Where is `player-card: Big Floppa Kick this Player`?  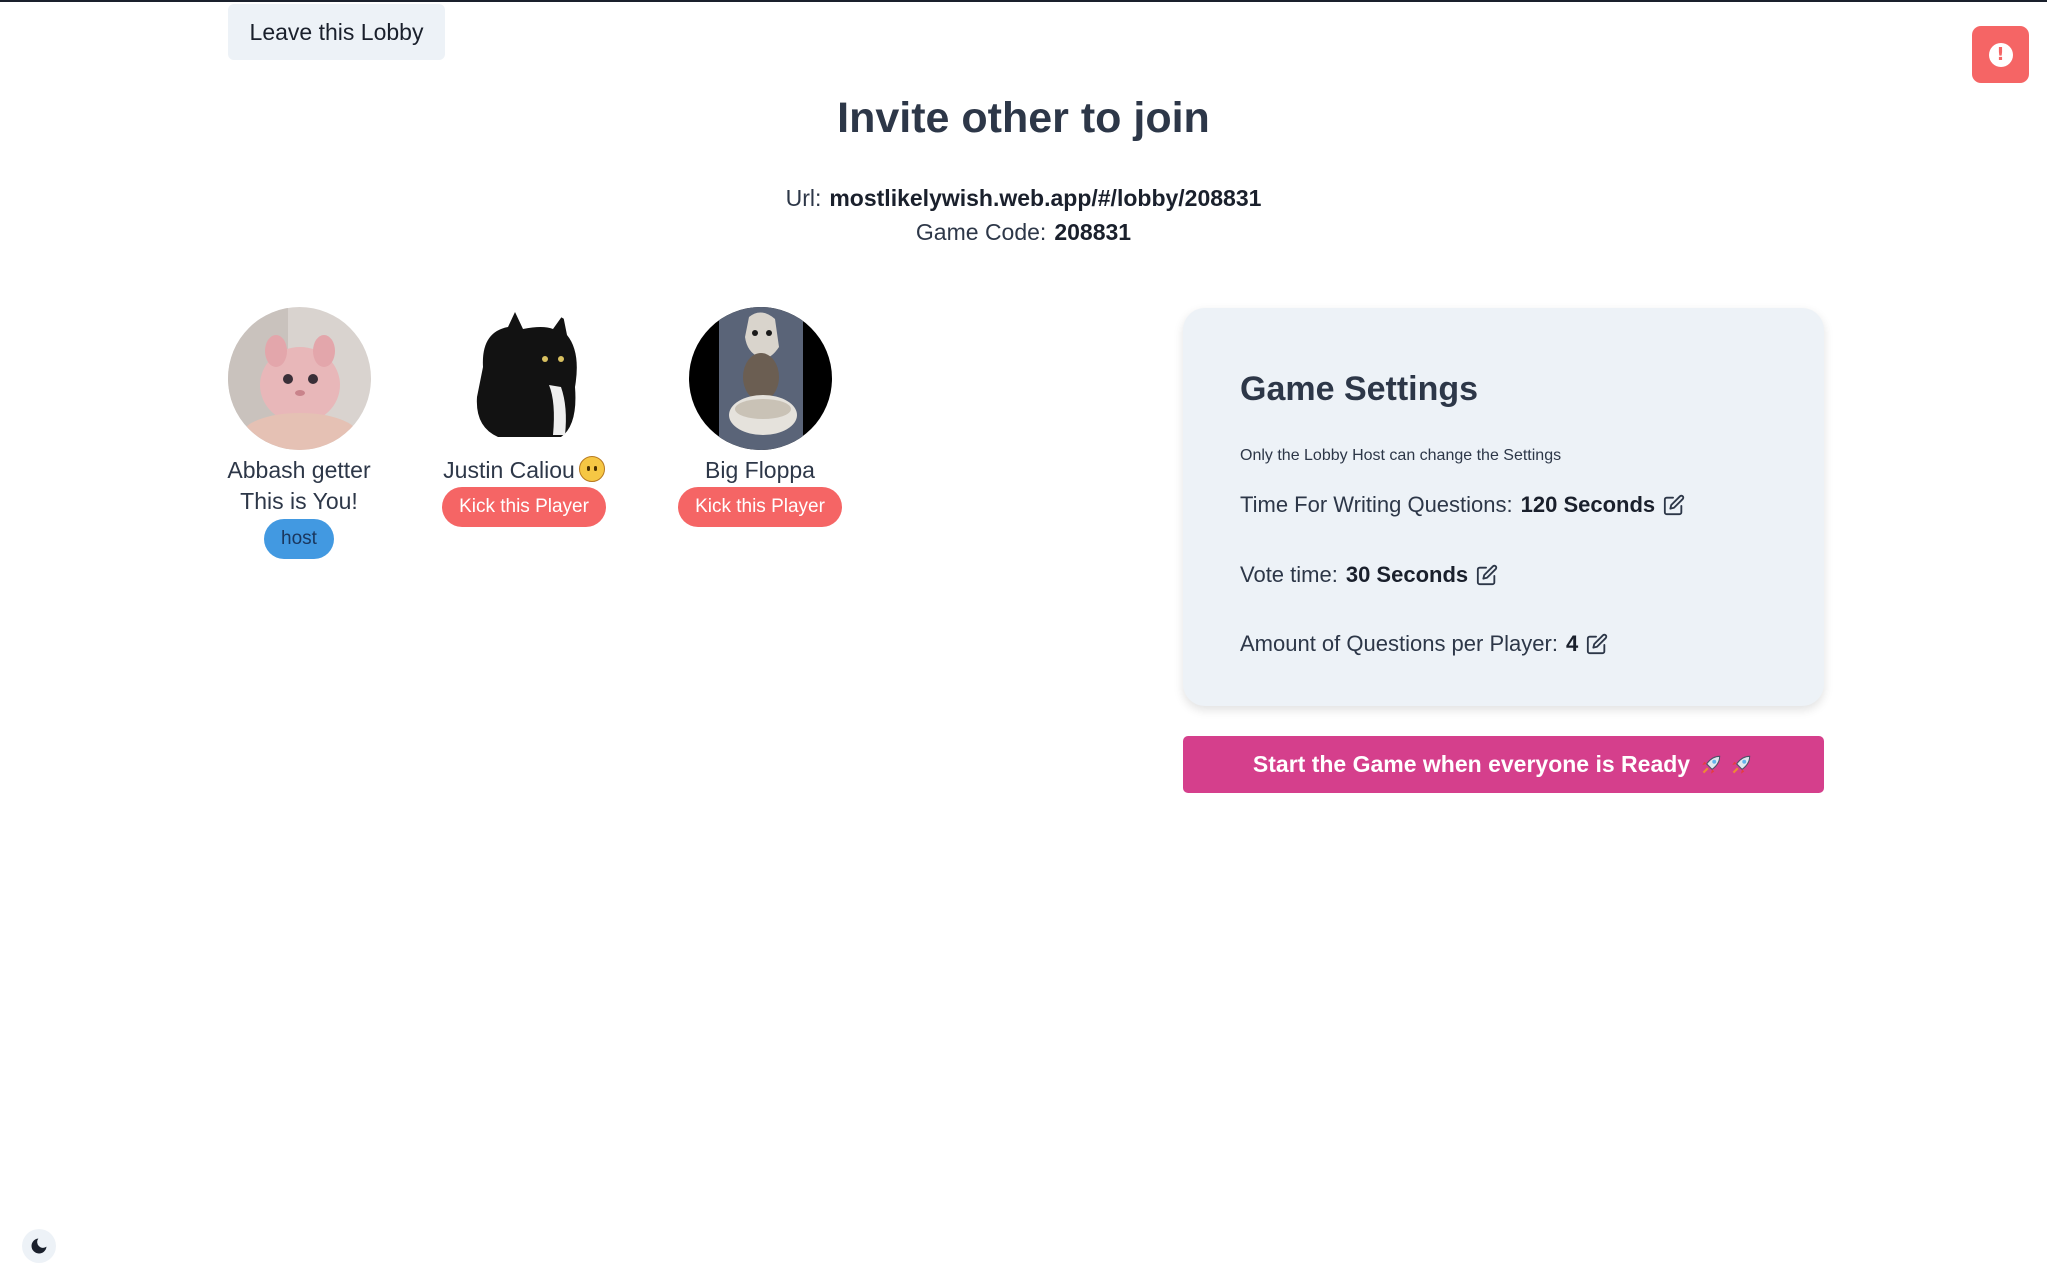
player-card: Big Floppa Kick this Player is located at coordinates (760, 417).